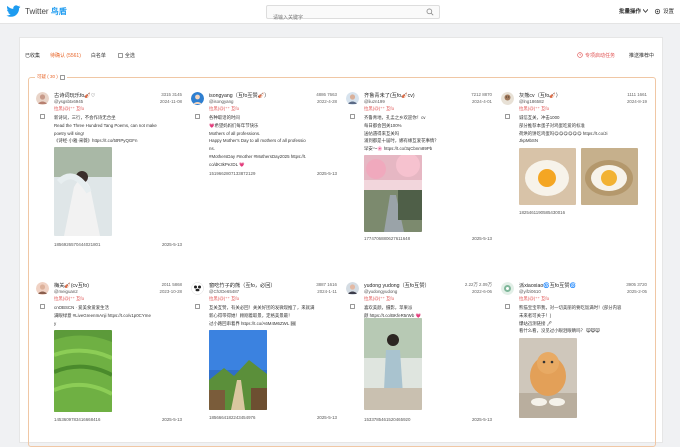 The image size is (680, 447). What do you see at coordinates (239, 95) in the screenshot?
I see `account-name: isongyang（互fo互赞🎻）` at bounding box center [239, 95].